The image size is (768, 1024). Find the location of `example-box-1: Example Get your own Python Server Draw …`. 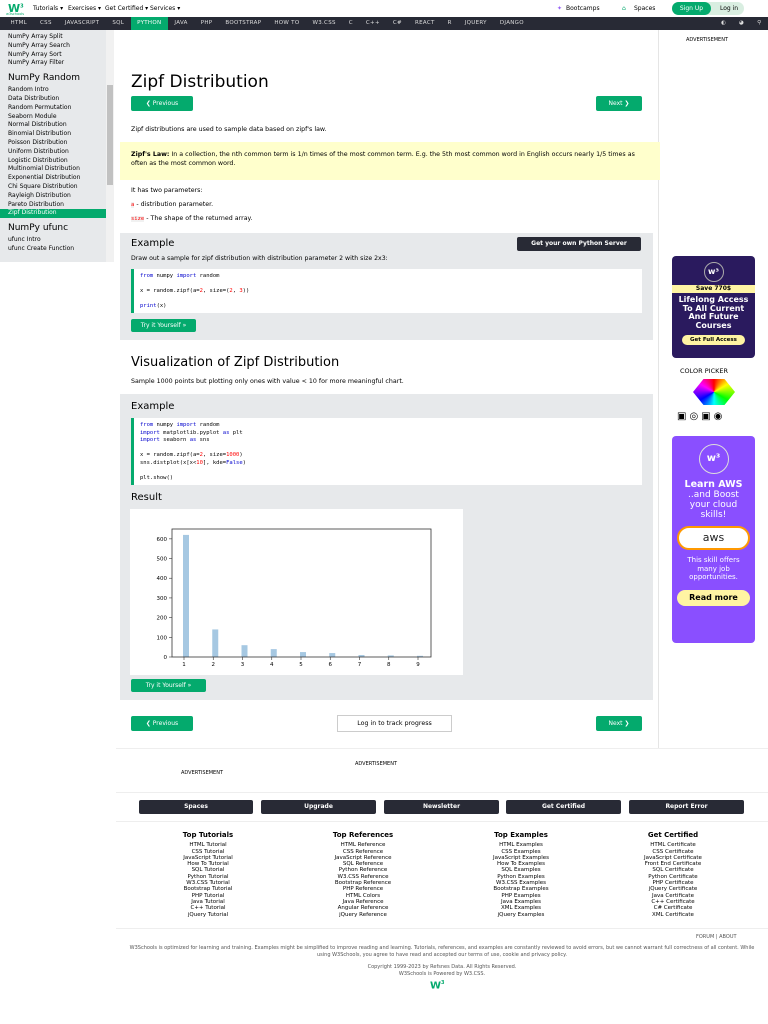

example-box-1: Example Get your own Python Server Draw … is located at coordinates (386, 286).